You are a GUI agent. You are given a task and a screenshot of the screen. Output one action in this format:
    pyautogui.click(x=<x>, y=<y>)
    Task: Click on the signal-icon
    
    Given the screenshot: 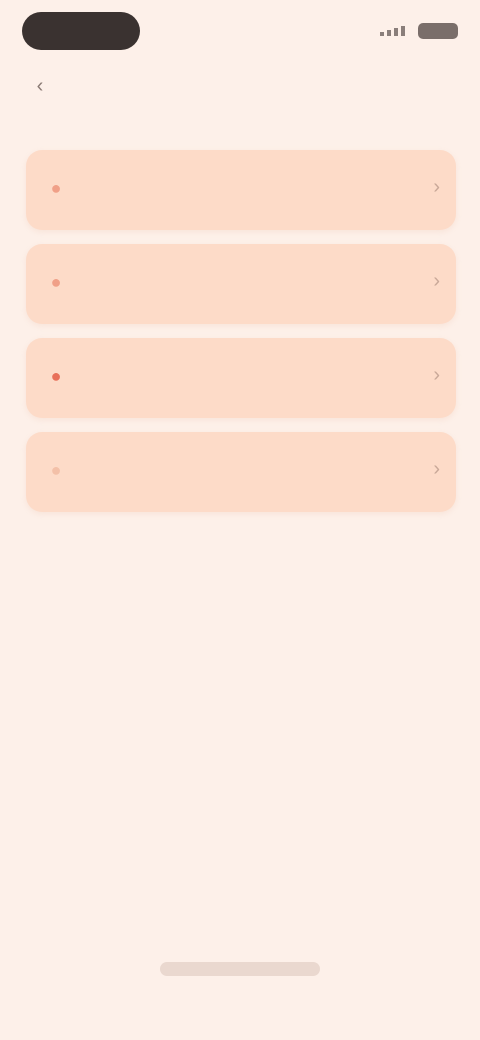 What is the action you would take?
    pyautogui.click(x=392, y=31)
    